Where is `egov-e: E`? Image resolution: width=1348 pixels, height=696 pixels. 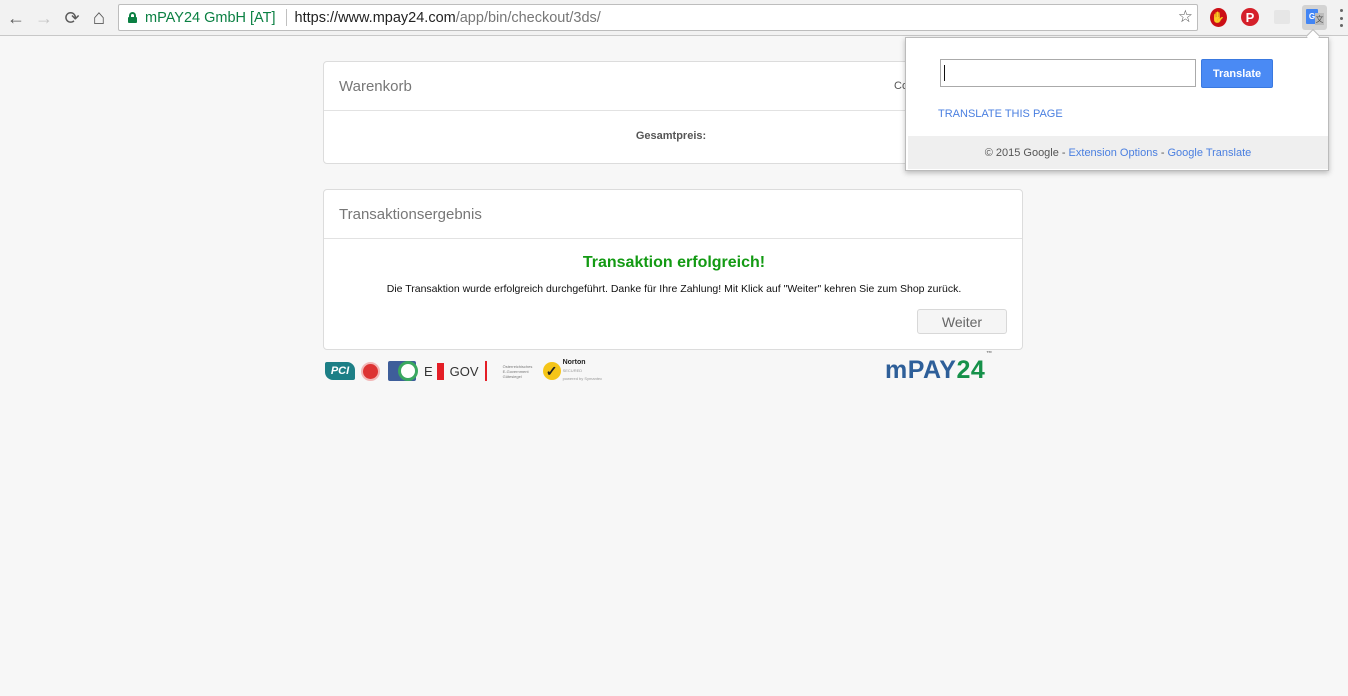
egov-e: E is located at coordinates (428, 371).